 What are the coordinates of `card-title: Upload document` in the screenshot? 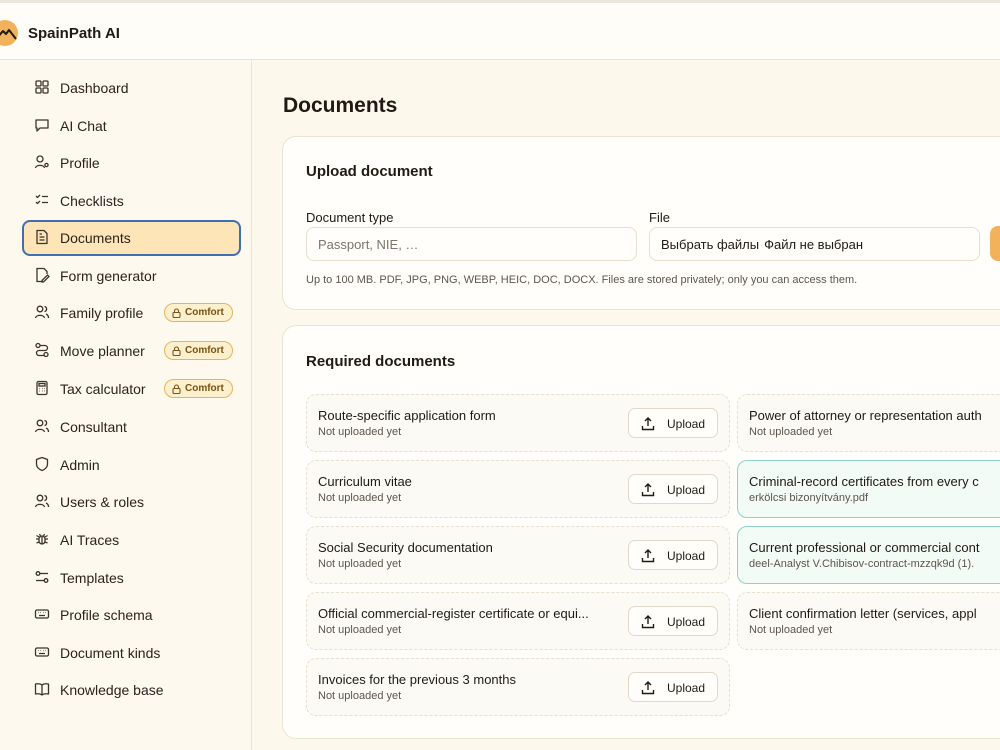 It's located at (369, 171).